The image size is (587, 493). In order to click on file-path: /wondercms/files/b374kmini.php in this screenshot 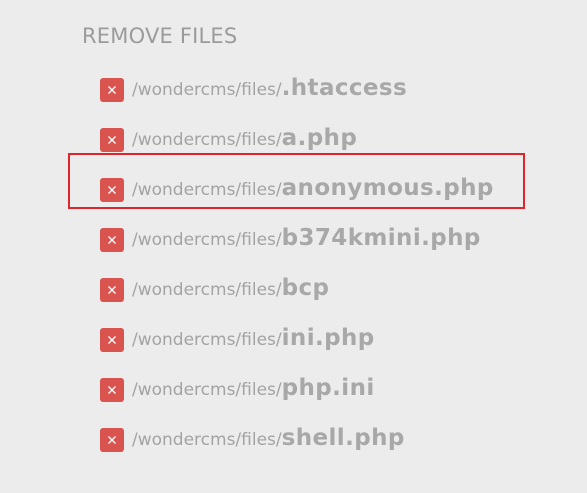, I will do `click(306, 239)`.